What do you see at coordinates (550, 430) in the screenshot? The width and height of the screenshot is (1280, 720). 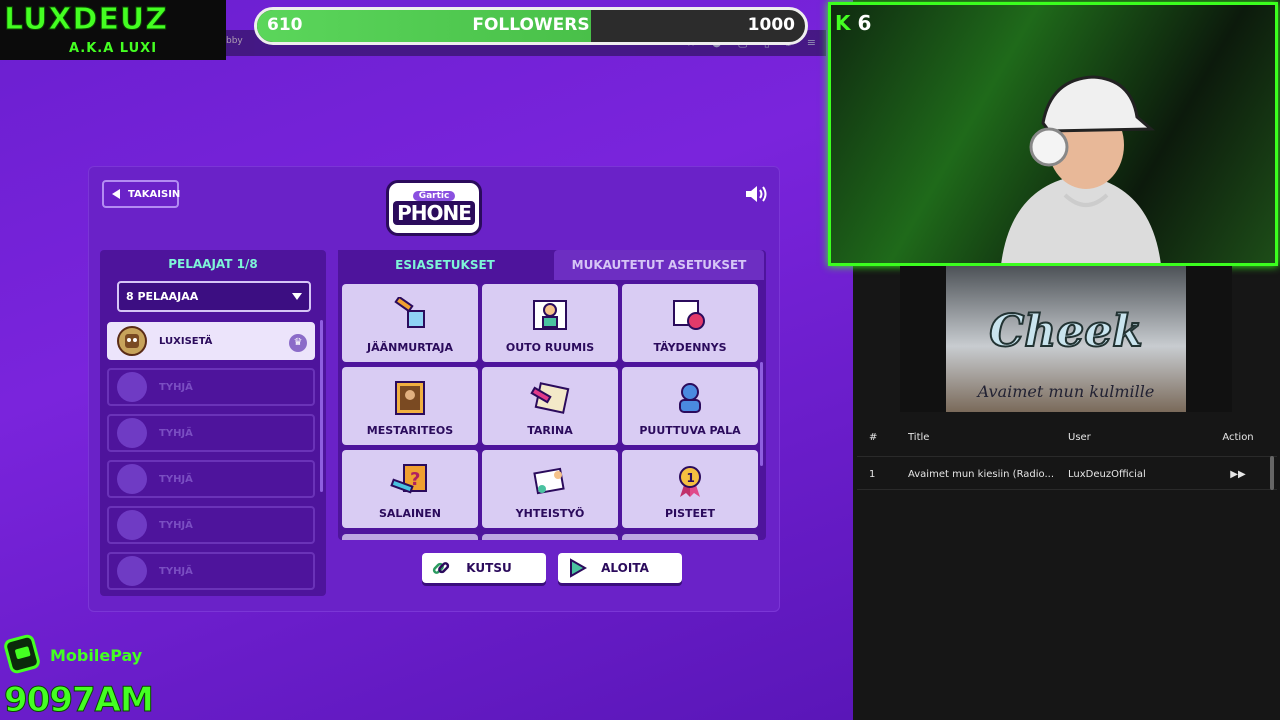 I see `mode-label: TARINA` at bounding box center [550, 430].